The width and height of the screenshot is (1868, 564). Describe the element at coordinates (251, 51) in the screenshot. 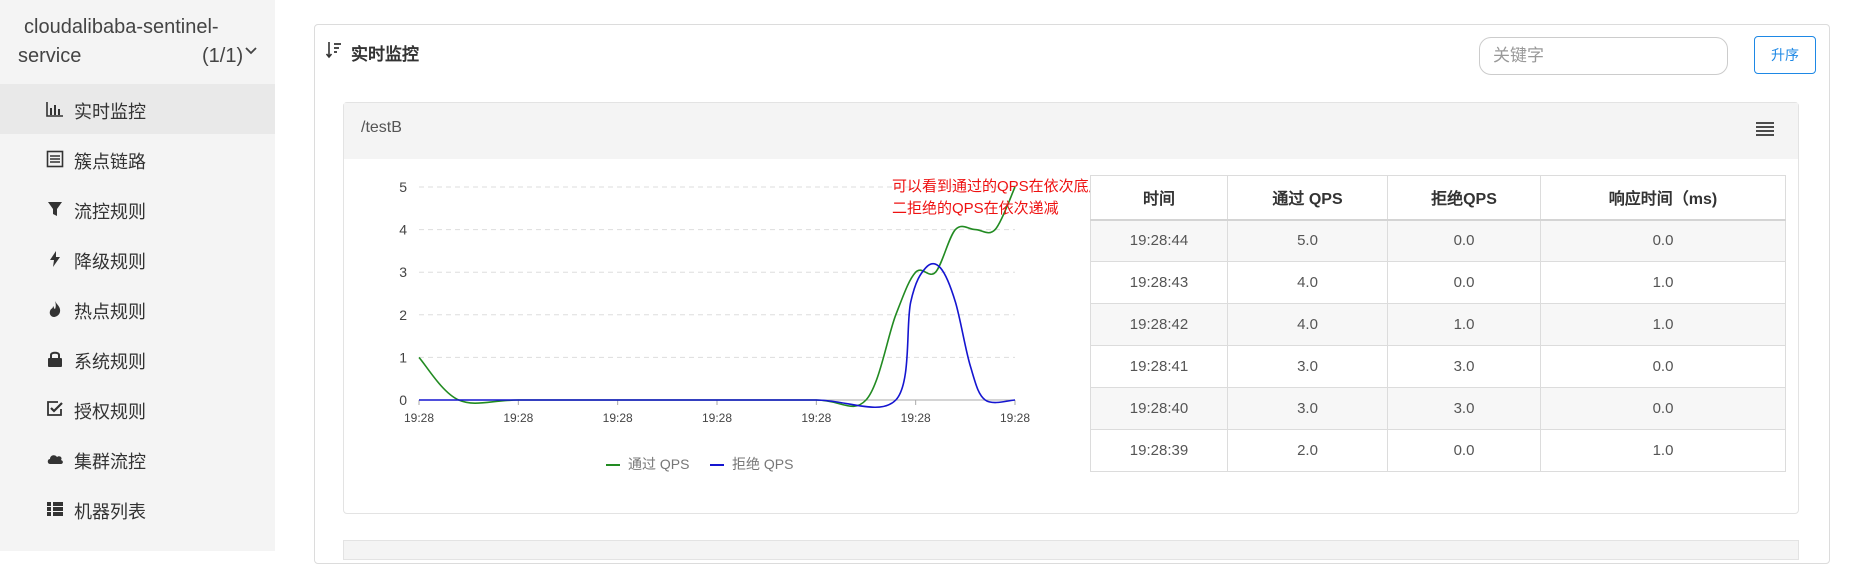

I see `chevron-down-icon` at that location.